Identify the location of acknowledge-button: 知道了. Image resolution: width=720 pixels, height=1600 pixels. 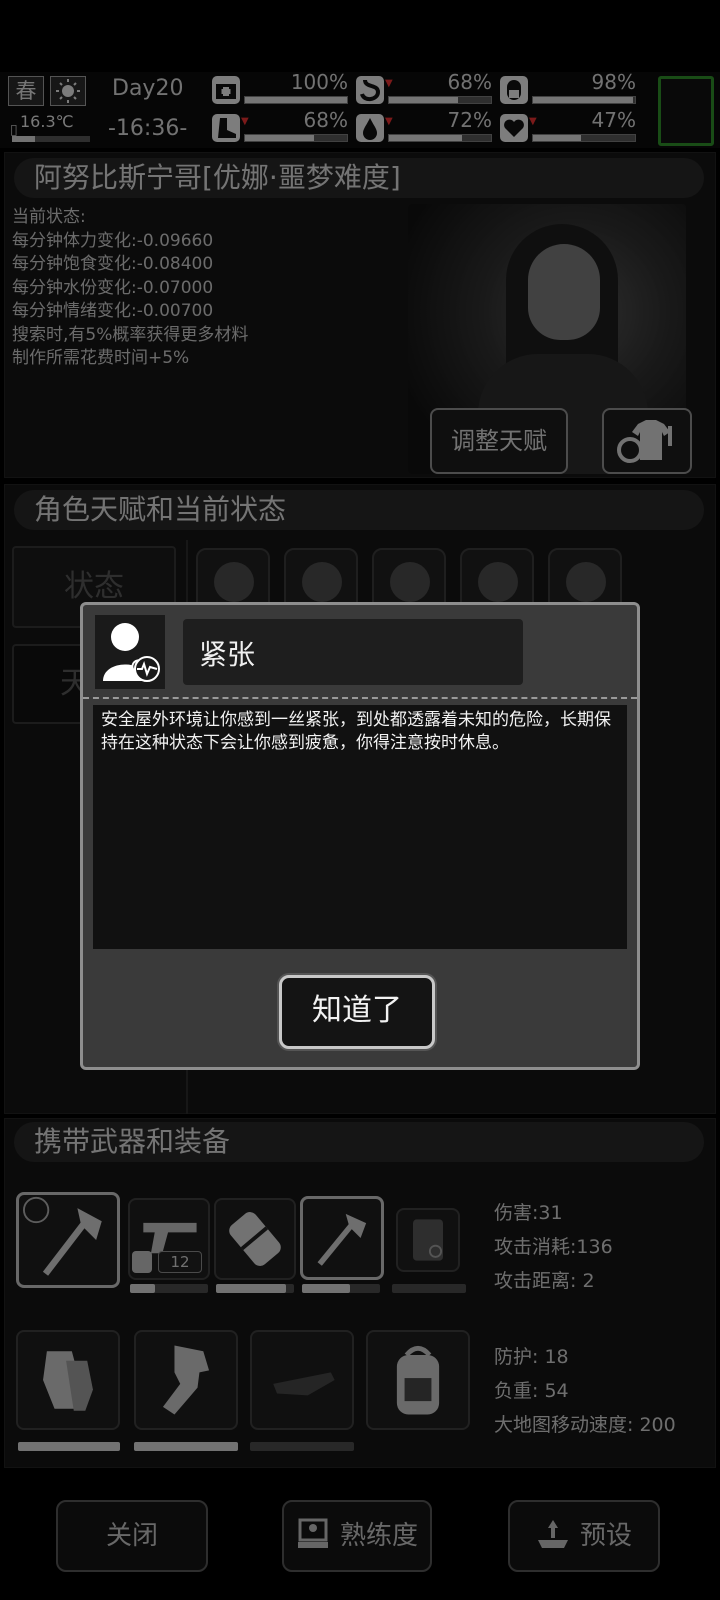
(357, 1012).